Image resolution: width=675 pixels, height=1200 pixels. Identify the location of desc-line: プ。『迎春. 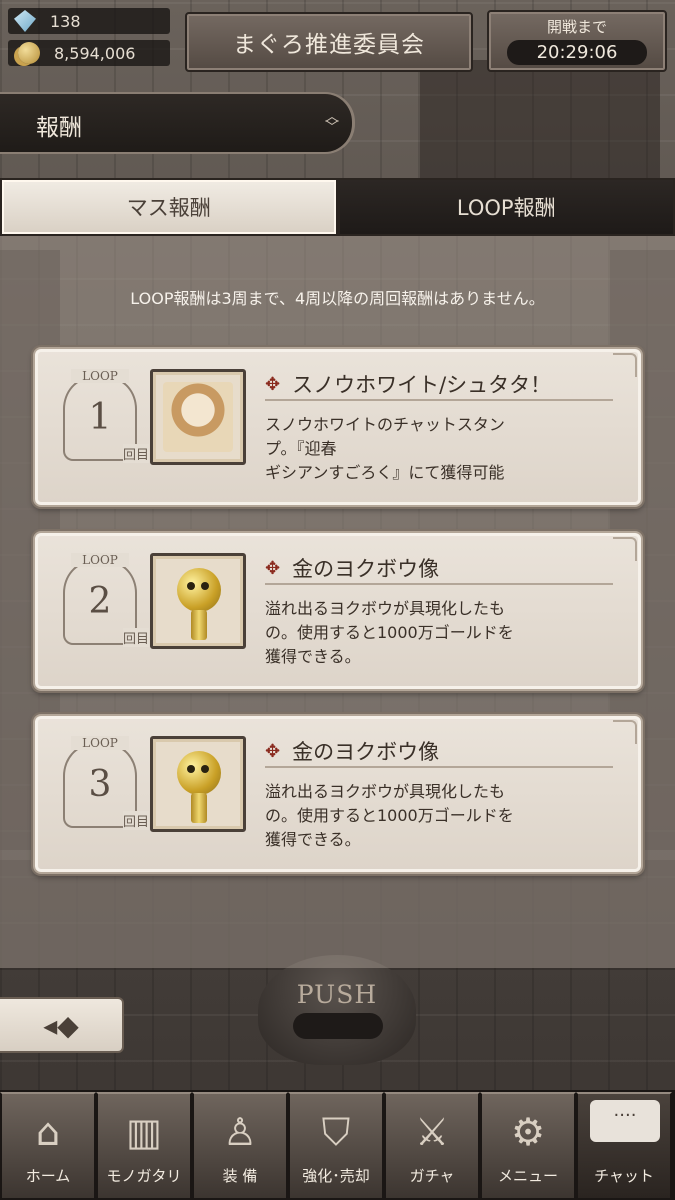
(301, 448).